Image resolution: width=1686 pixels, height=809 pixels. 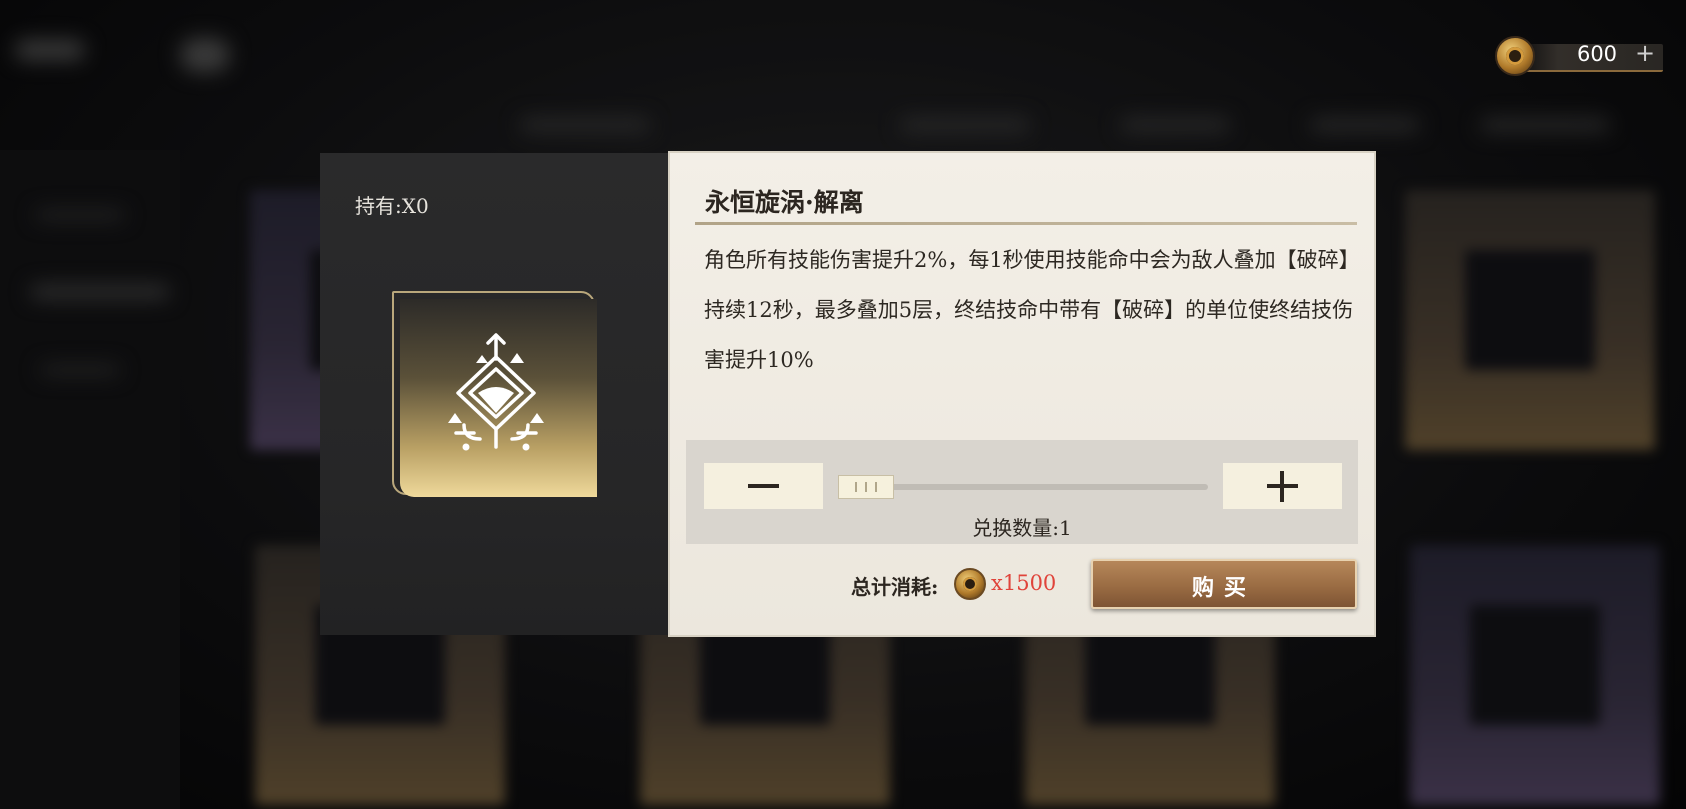 What do you see at coordinates (1223, 588) in the screenshot?
I see `buy-button-label: 购买` at bounding box center [1223, 588].